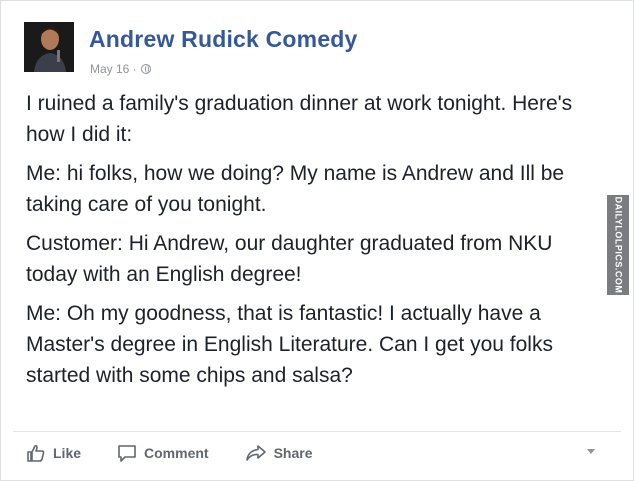  What do you see at coordinates (36, 453) in the screenshot?
I see `thumbs-up-icon` at bounding box center [36, 453].